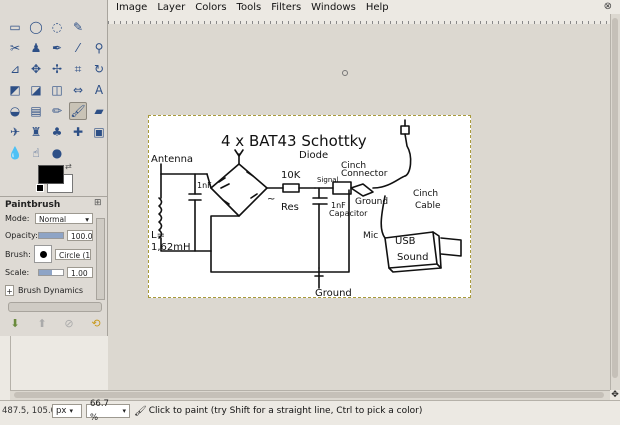  I want to click on clone-icon: ♣, so click(57, 132).